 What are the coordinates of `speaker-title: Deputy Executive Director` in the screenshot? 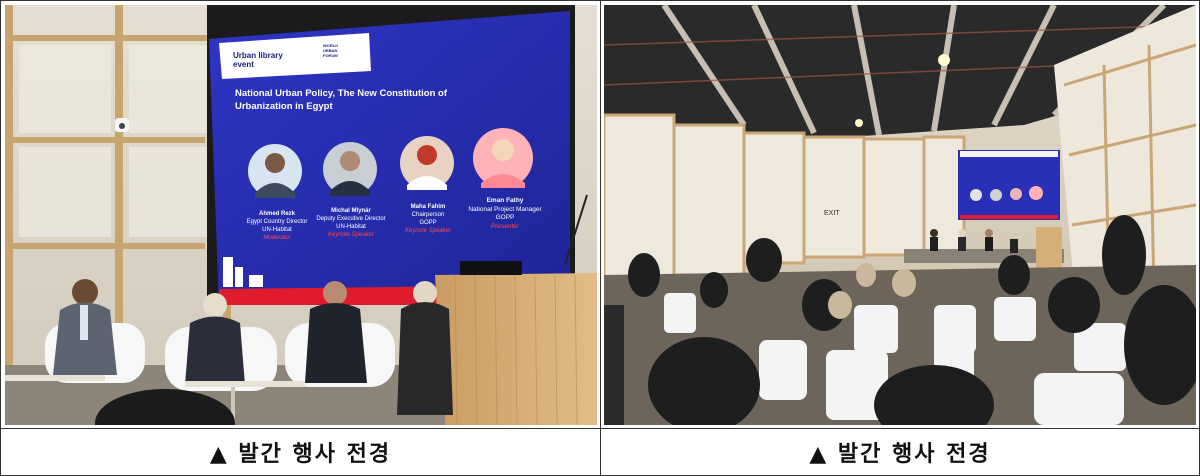 It's located at (351, 219).